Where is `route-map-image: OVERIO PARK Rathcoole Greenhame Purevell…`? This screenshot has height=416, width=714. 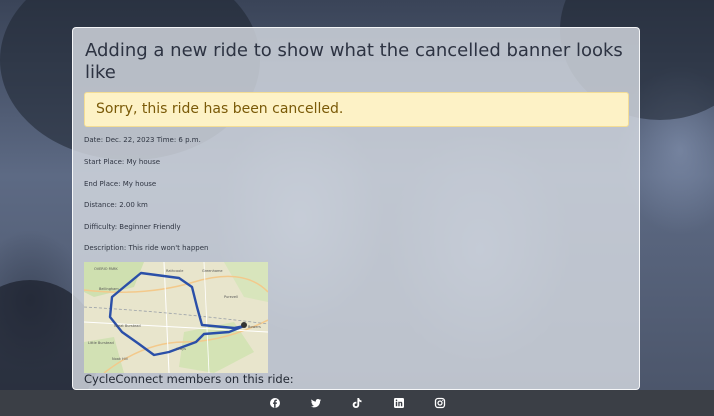 route-map-image: OVERIO PARK Rathcoole Greenhame Purevell… is located at coordinates (176, 317).